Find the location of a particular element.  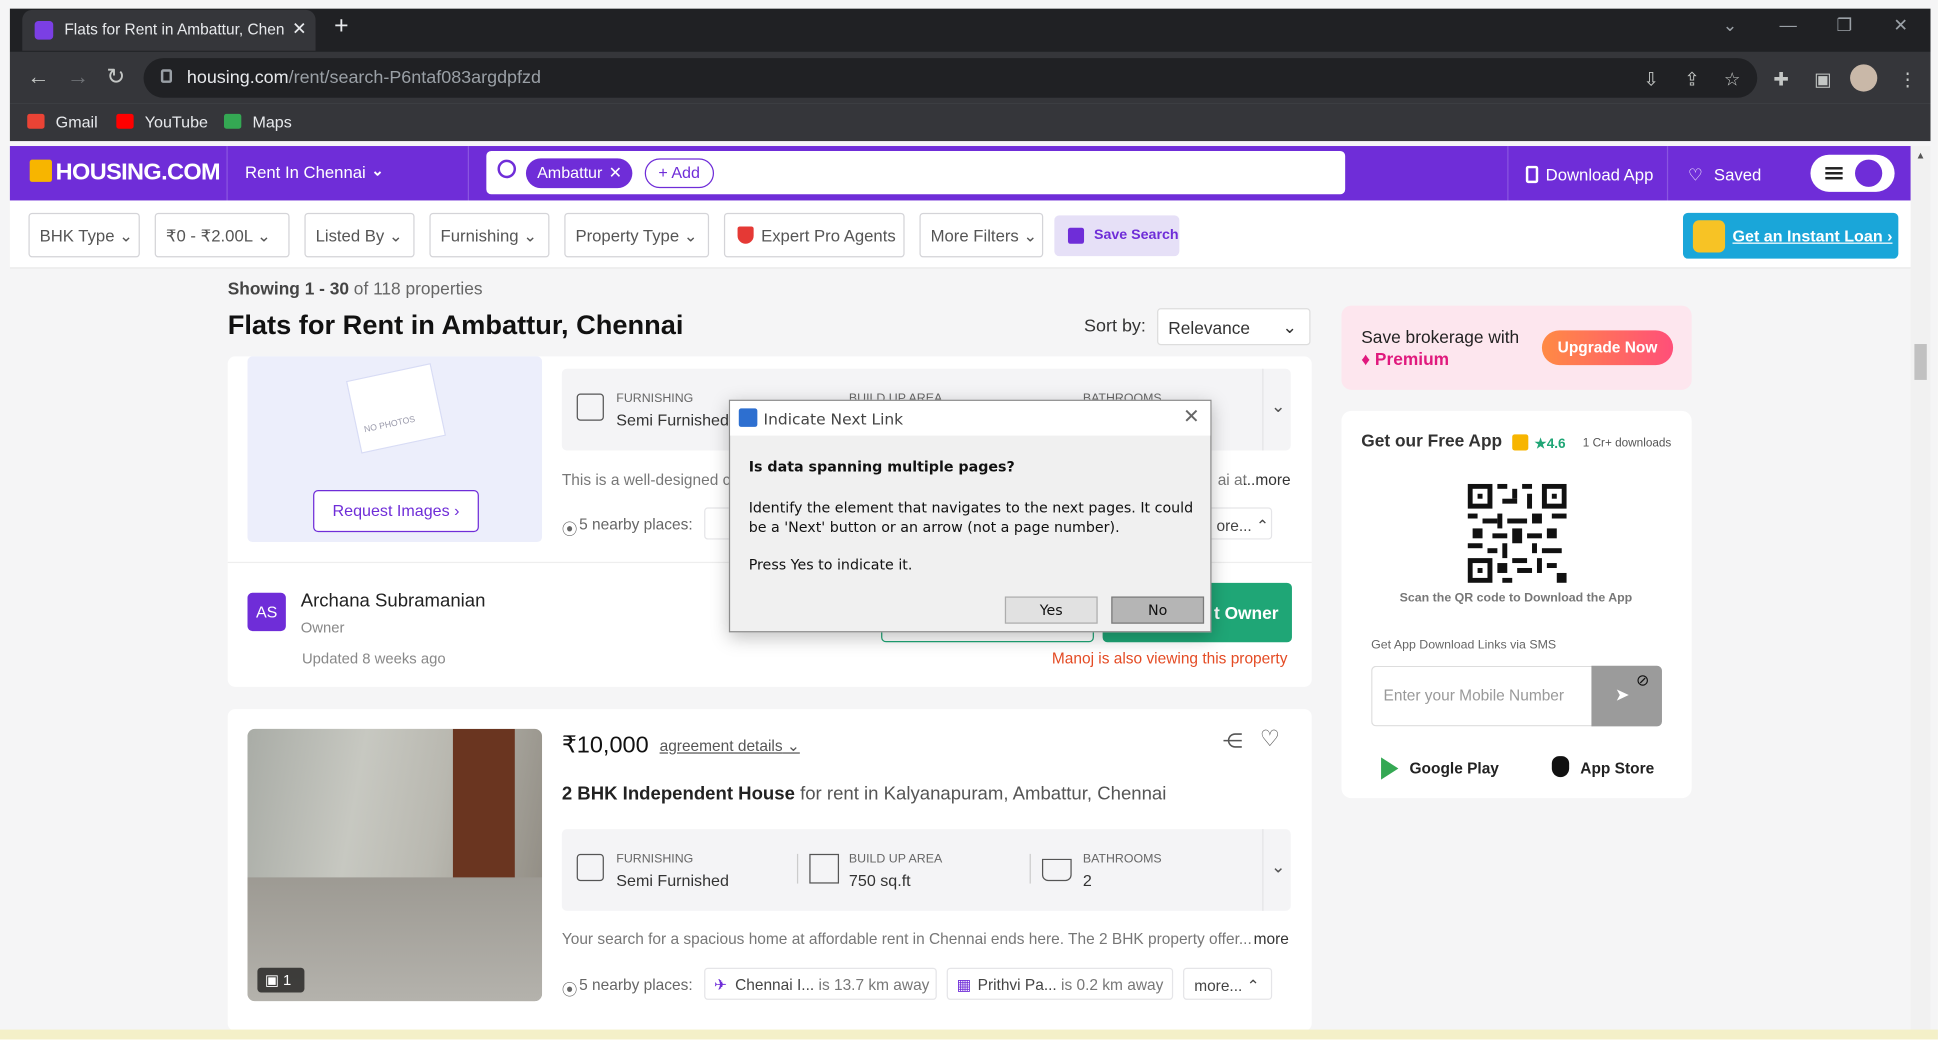

contact-label: t Owner is located at coordinates (1246, 612).